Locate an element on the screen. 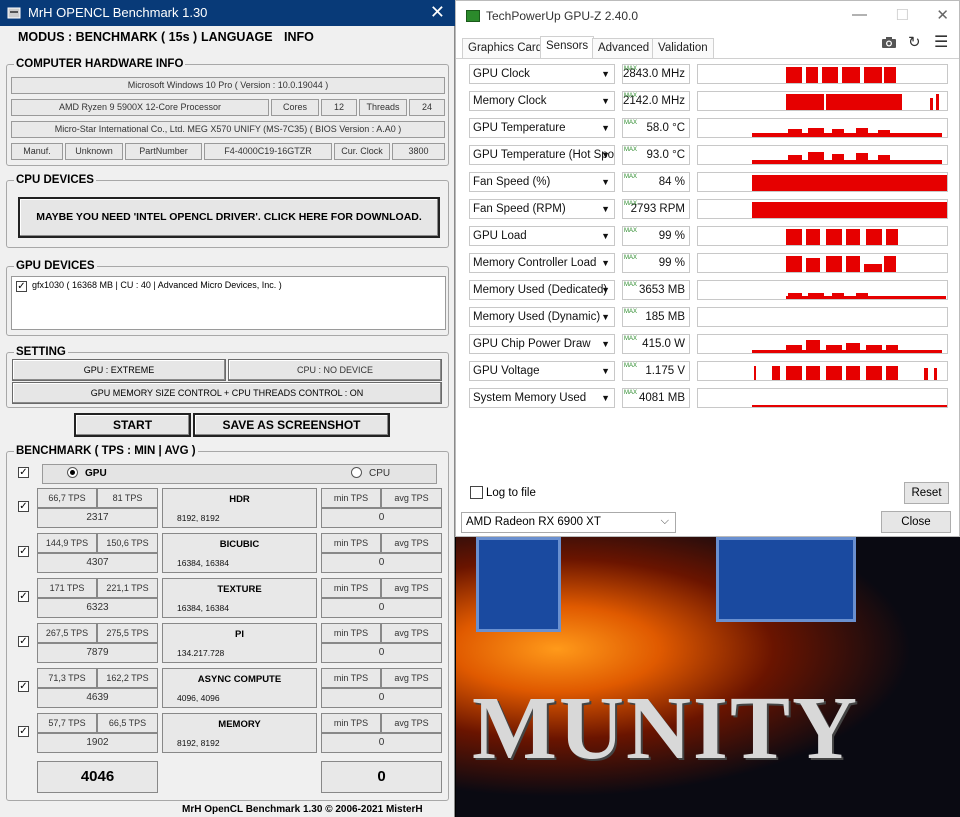 This screenshot has height=817, width=960. test-name: ASYNC COMPUTE is located at coordinates (239, 679).